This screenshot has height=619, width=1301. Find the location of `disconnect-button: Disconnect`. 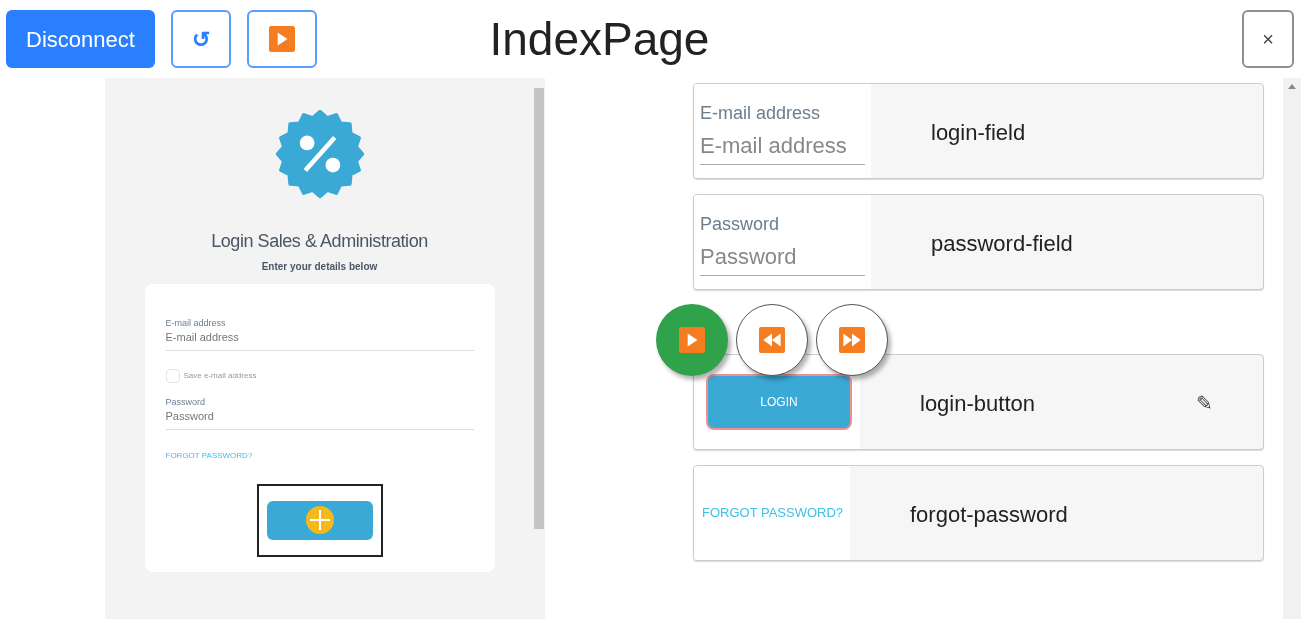

disconnect-button: Disconnect is located at coordinates (80, 39).